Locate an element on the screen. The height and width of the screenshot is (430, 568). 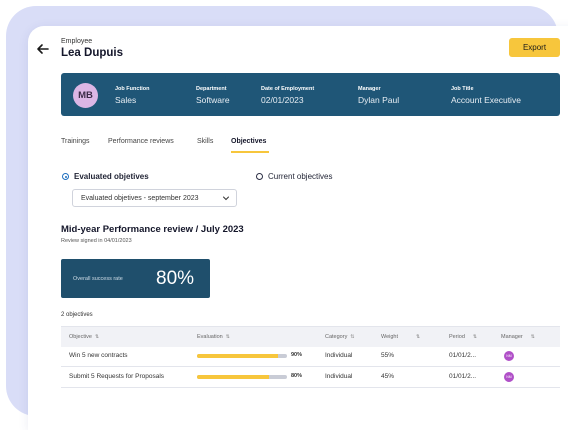
employment-date-value: 02/01/2023 is located at coordinates (282, 100).